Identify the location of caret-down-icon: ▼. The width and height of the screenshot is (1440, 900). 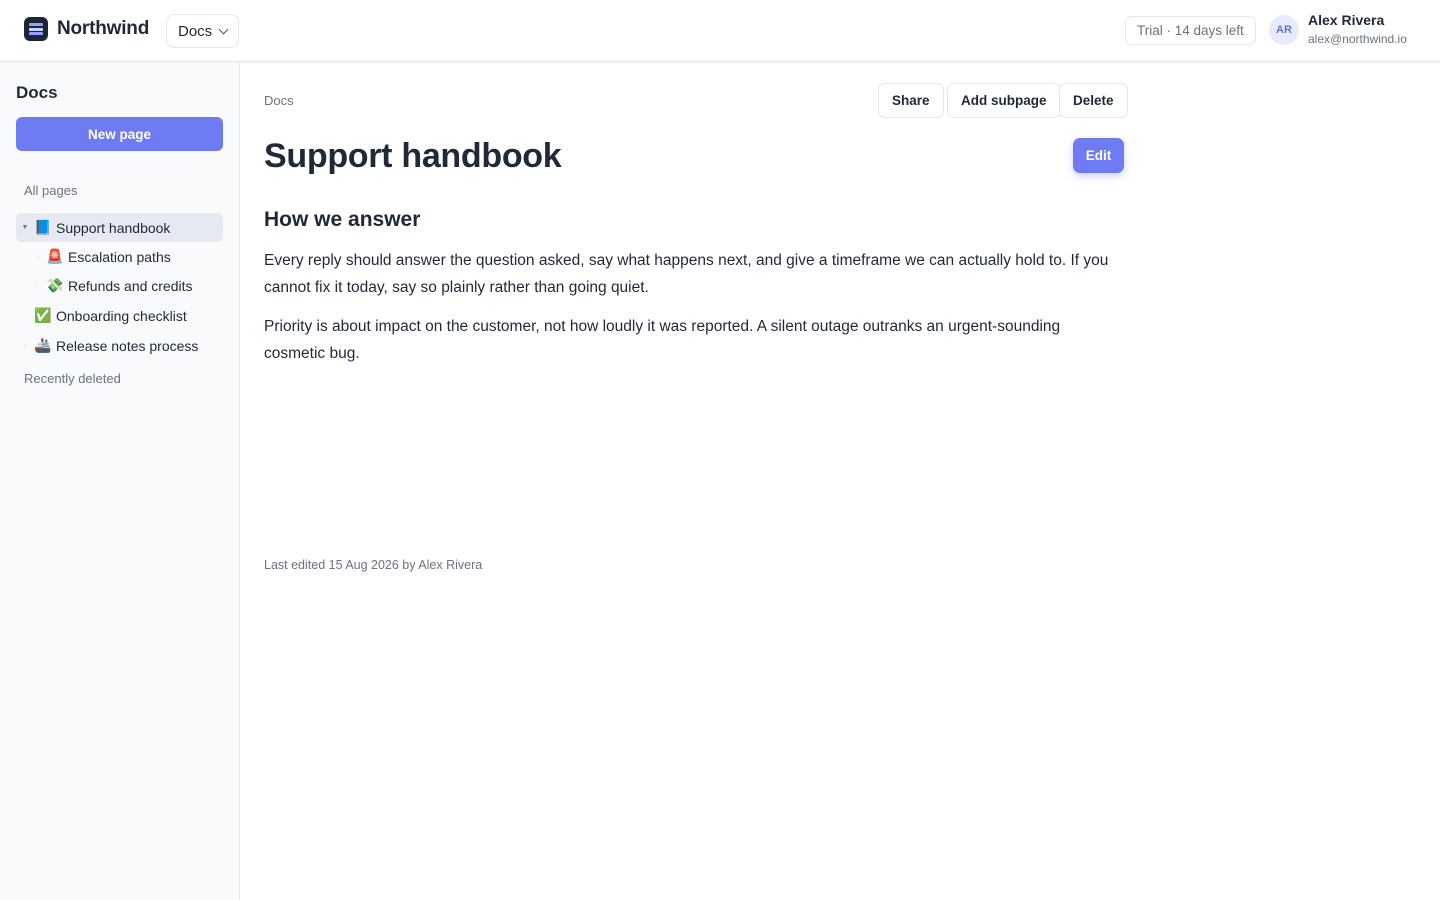
(25, 227).